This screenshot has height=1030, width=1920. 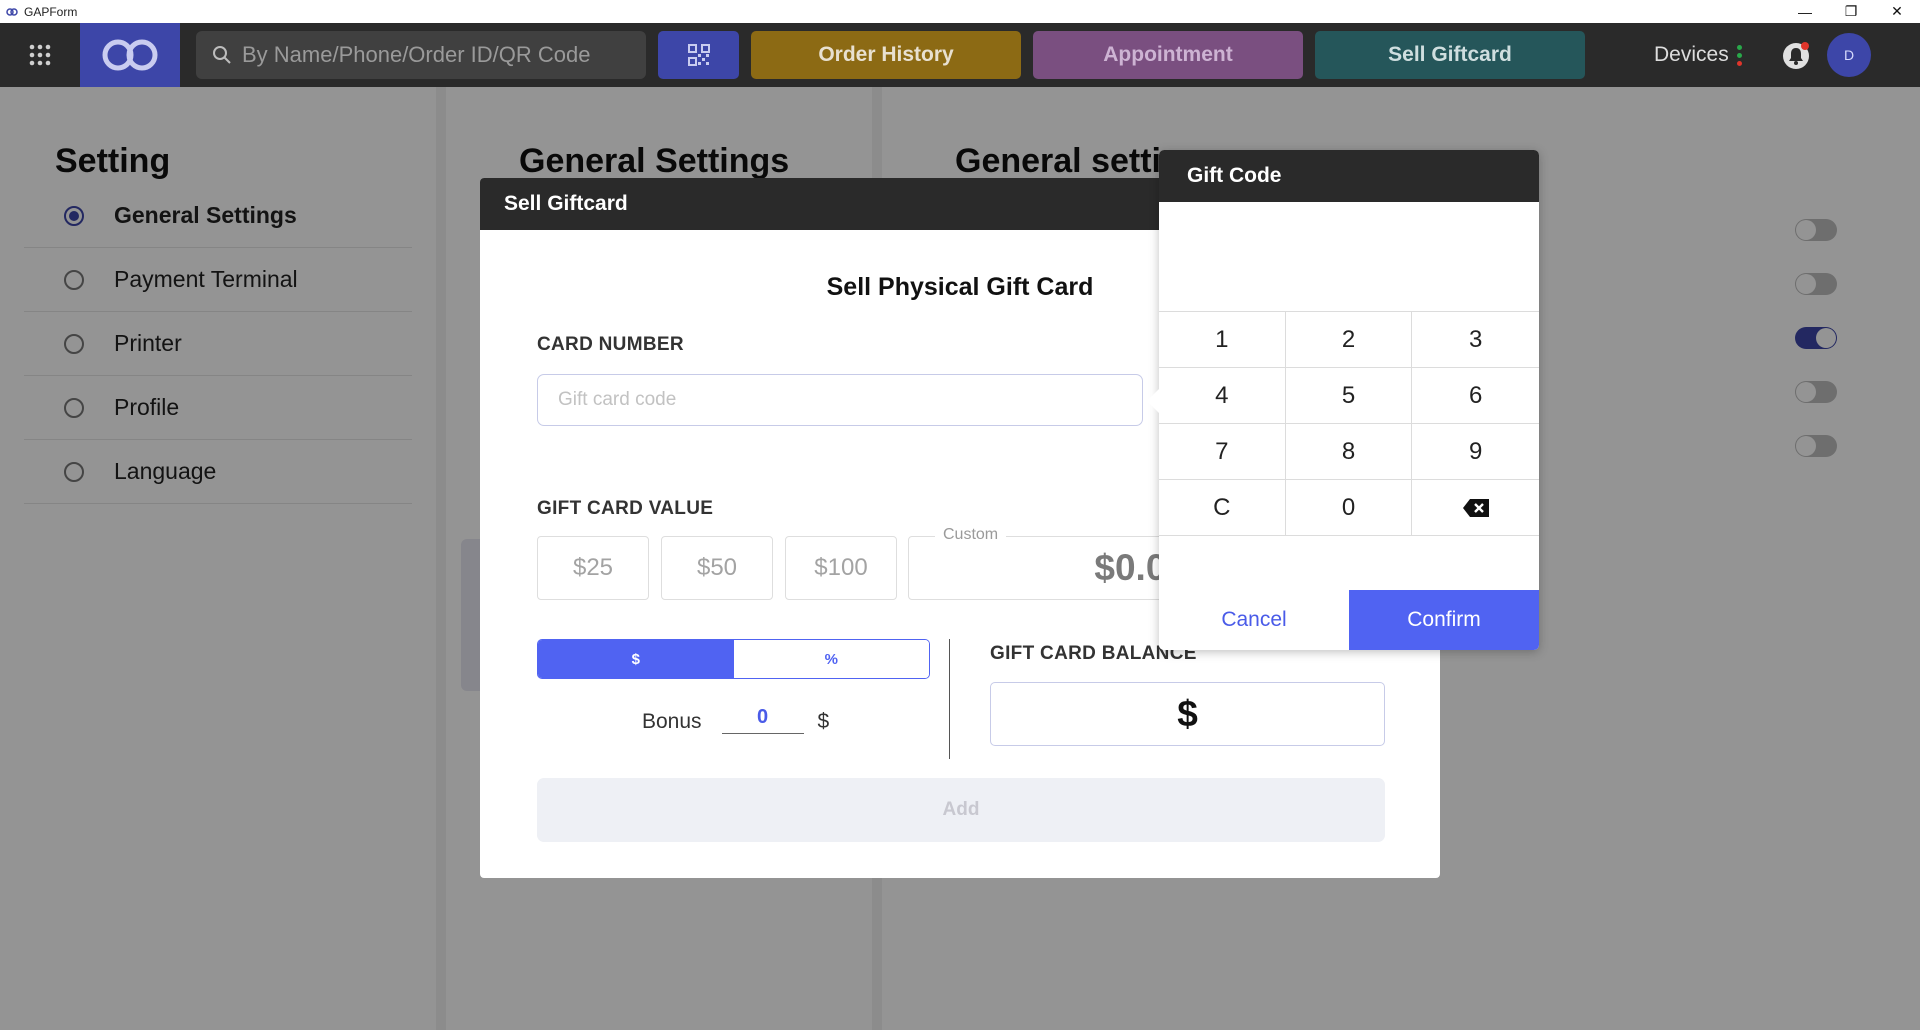 I want to click on bonus-label: Bonus, so click(x=672, y=721).